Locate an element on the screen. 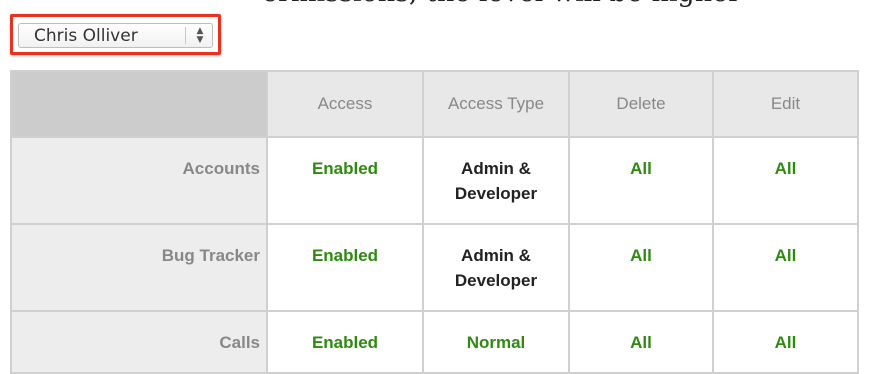 The width and height of the screenshot is (885, 374). header-edit: Edit is located at coordinates (785, 104).